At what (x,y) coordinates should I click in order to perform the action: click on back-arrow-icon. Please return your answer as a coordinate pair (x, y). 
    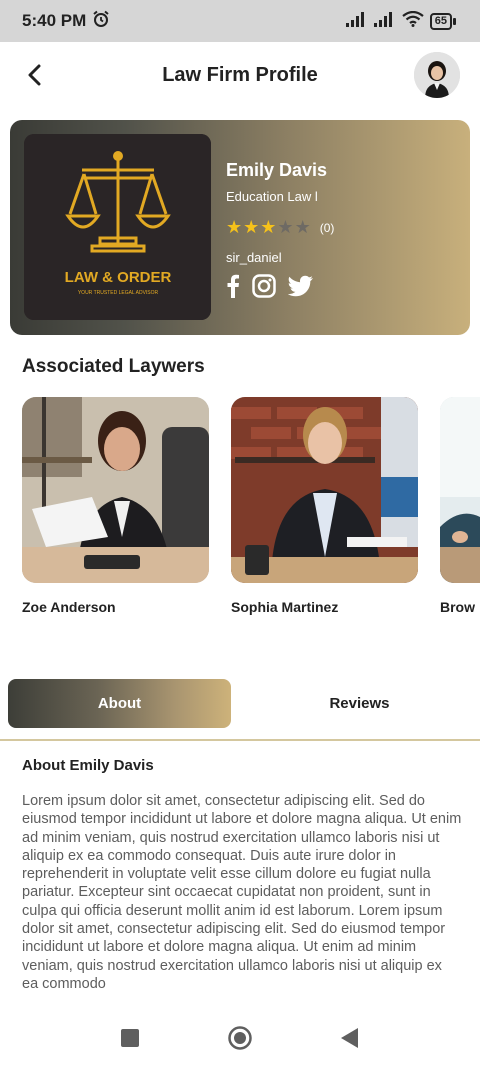
    Looking at the image, I should click on (34, 75).